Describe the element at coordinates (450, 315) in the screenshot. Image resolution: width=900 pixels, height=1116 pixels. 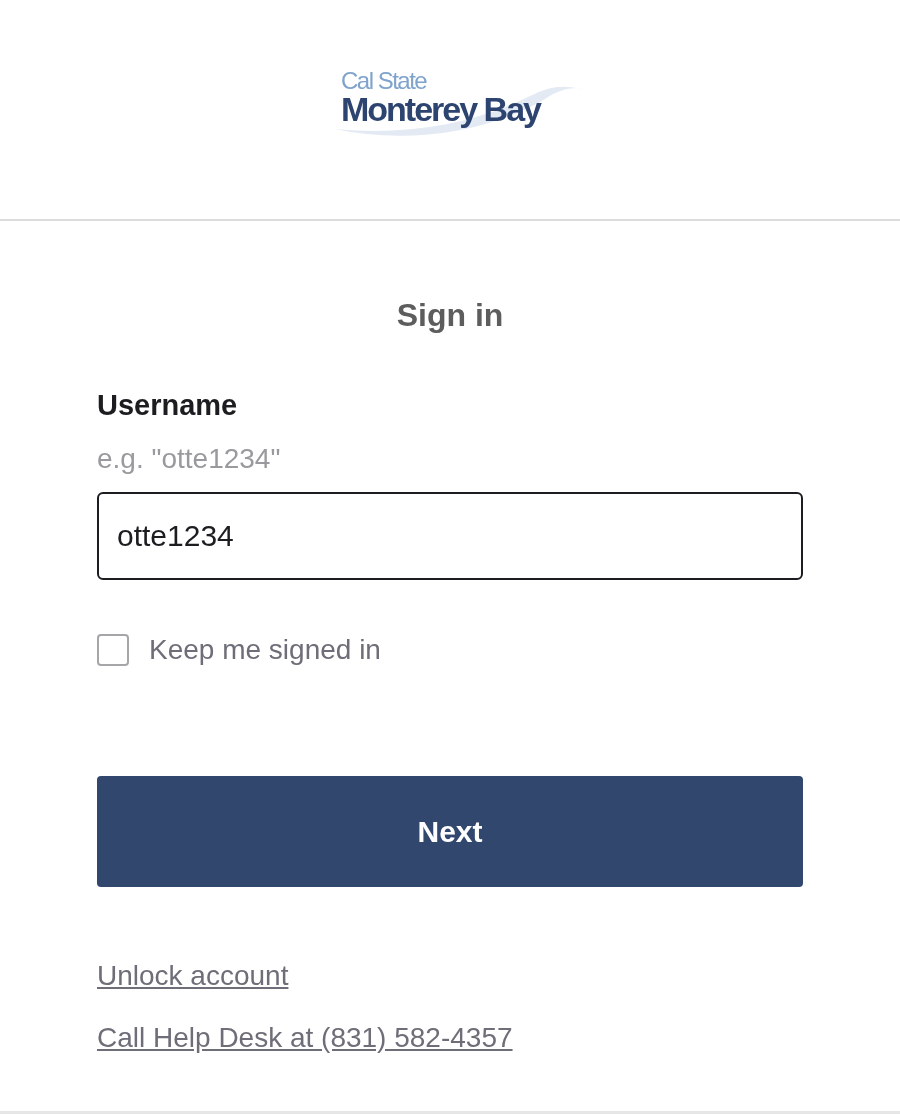
I see `form-title: Sign in` at that location.